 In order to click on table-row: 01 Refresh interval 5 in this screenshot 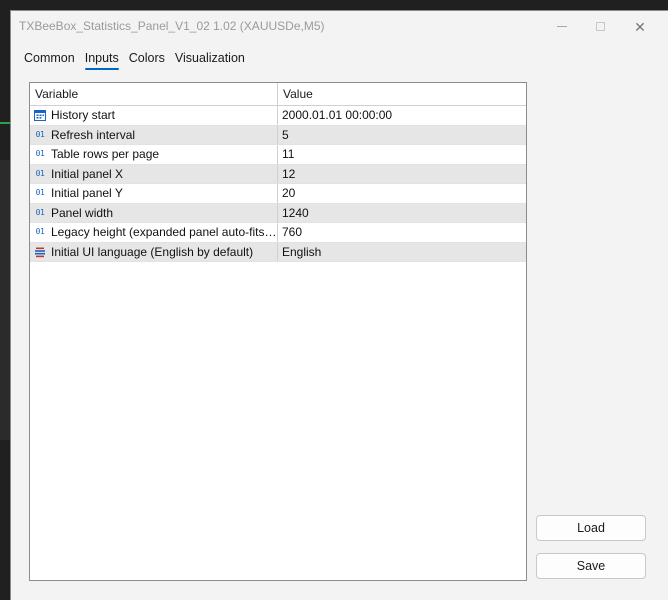, I will do `click(278, 135)`.